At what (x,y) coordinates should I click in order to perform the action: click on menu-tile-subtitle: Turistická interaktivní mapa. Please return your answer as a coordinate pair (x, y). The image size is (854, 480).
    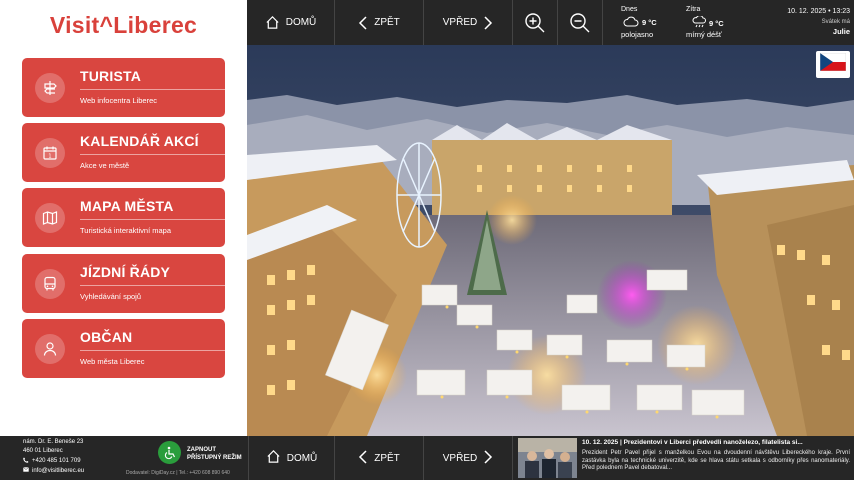
    Looking at the image, I should click on (126, 230).